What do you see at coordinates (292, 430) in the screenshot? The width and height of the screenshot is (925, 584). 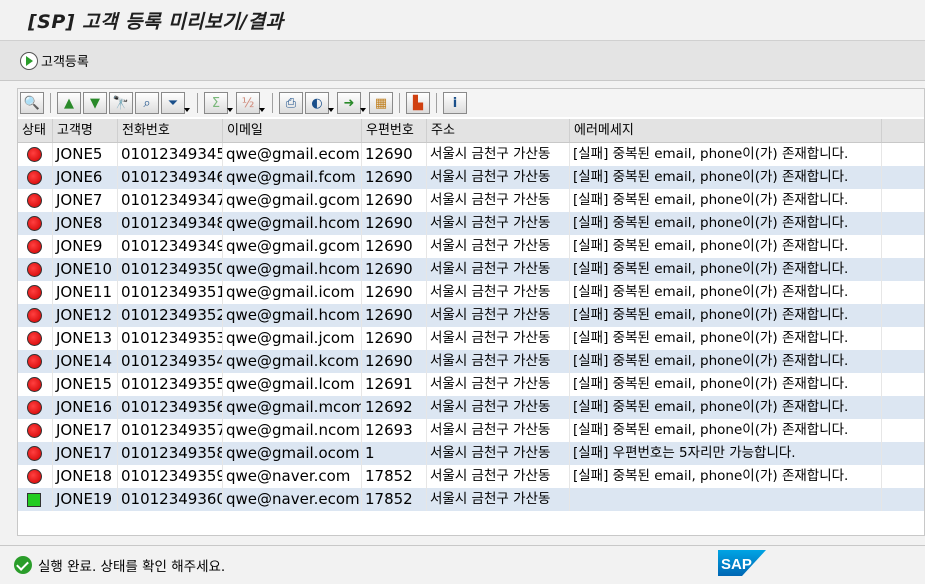 I see `cell-email: qwe@gmail.ncom` at bounding box center [292, 430].